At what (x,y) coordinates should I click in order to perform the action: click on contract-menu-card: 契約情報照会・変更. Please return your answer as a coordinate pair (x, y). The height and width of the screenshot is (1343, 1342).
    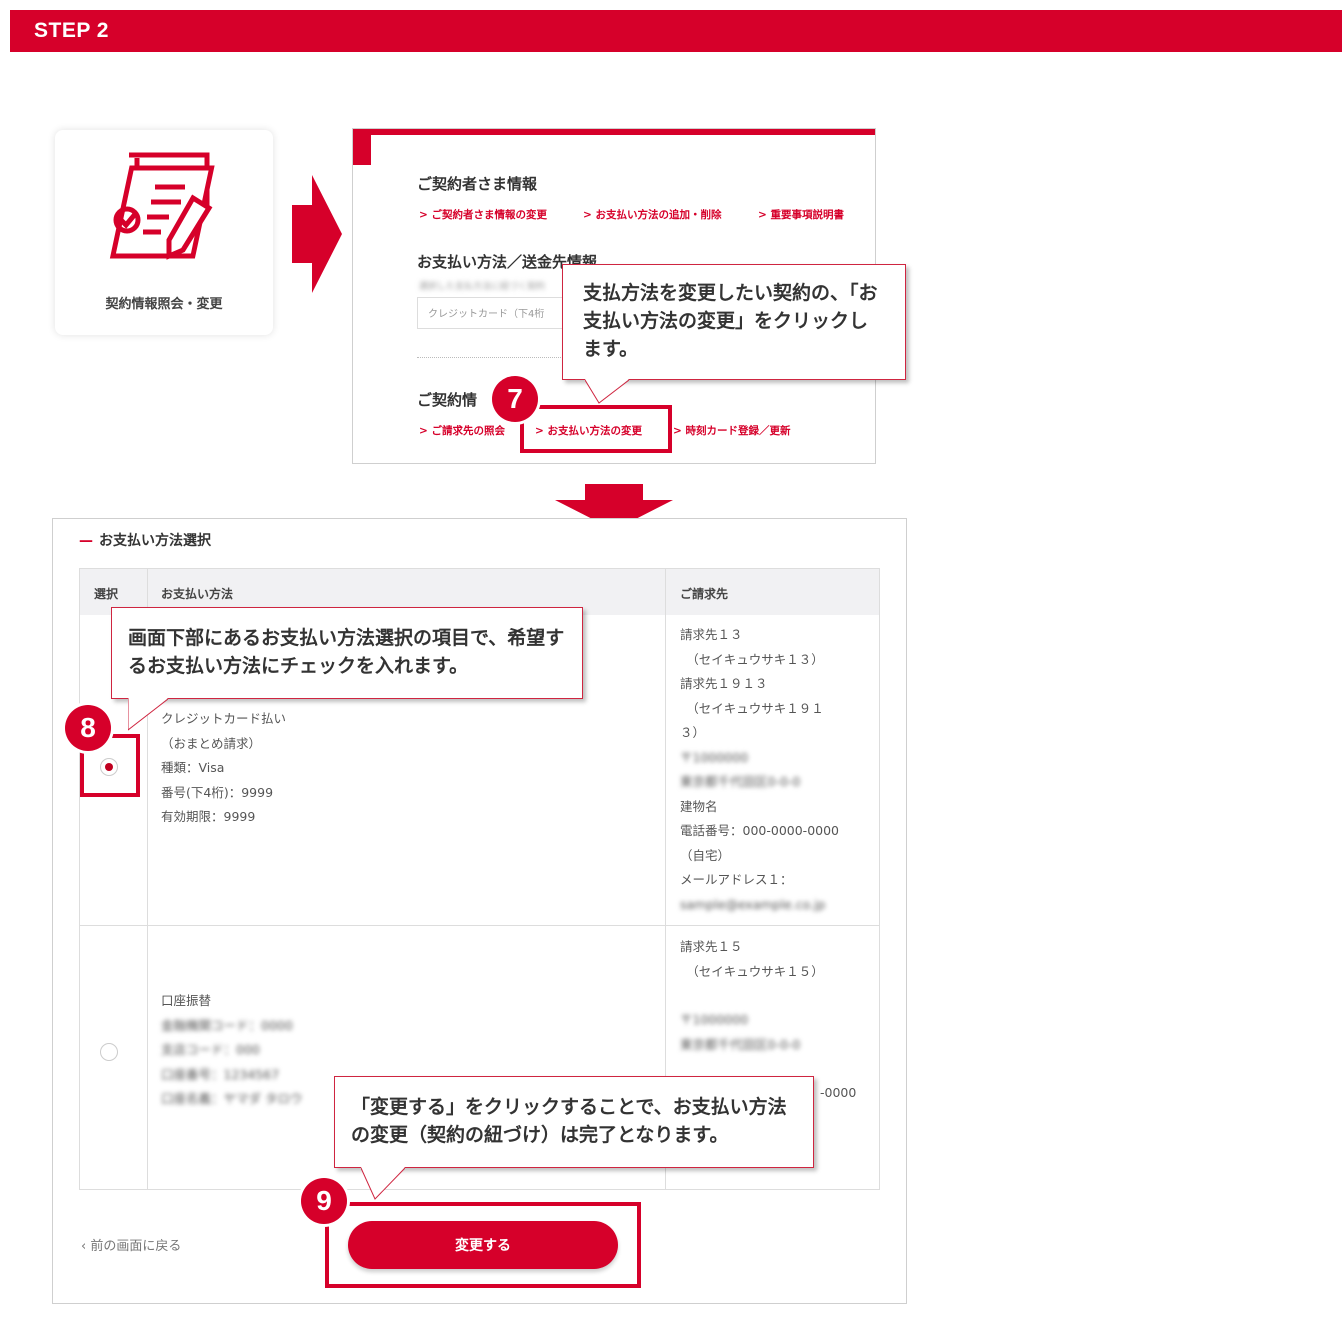
    Looking at the image, I should click on (164, 232).